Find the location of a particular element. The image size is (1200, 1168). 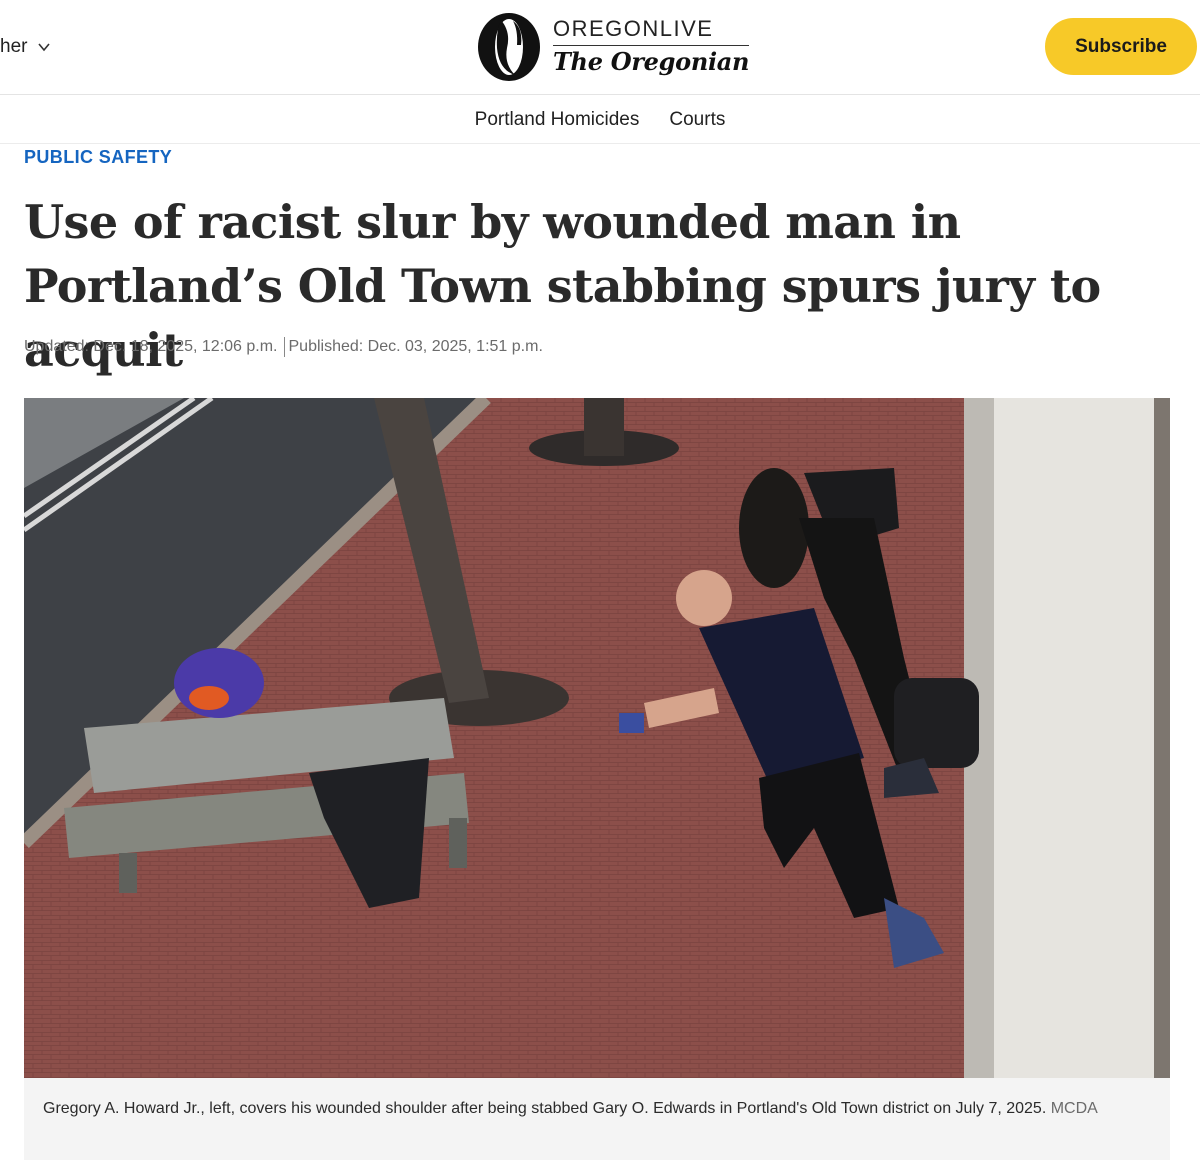

nav-item-courts: Courts is located at coordinates (697, 119).